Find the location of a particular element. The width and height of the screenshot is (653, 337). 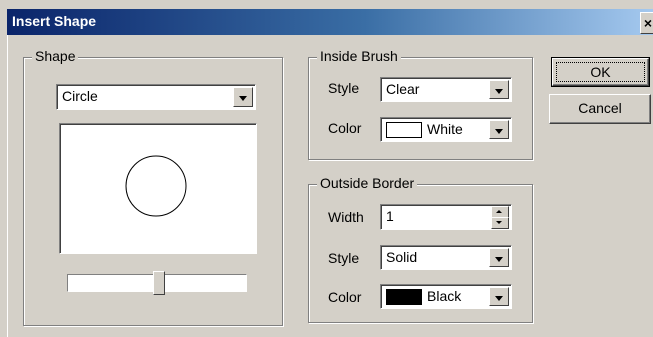

shape-select: Circle is located at coordinates (156, 97).